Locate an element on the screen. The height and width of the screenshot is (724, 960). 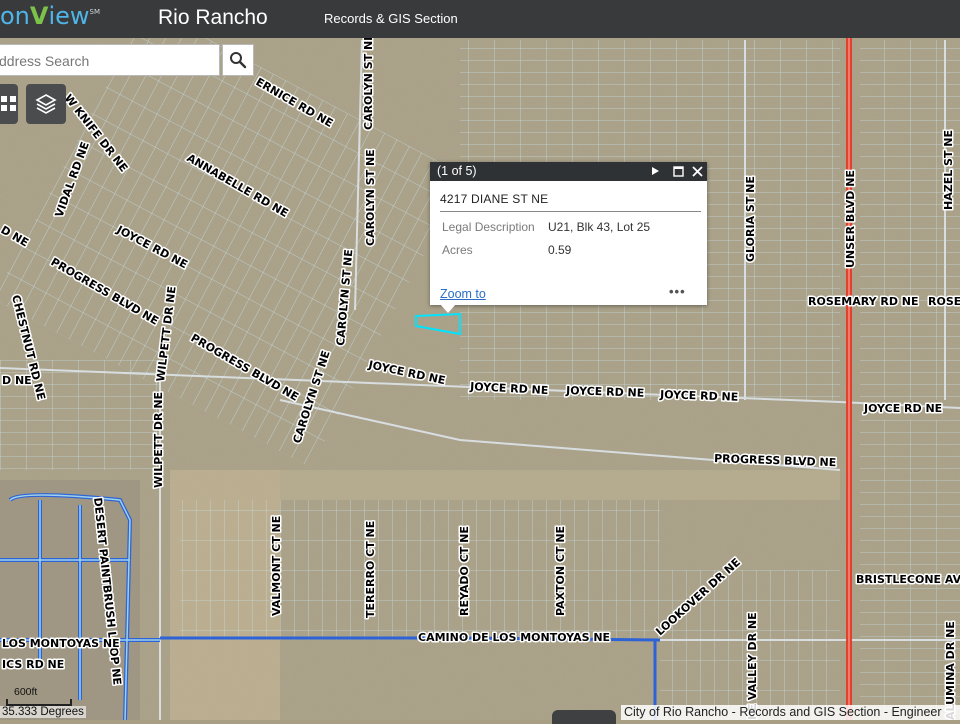
layers-icon is located at coordinates (46, 104).